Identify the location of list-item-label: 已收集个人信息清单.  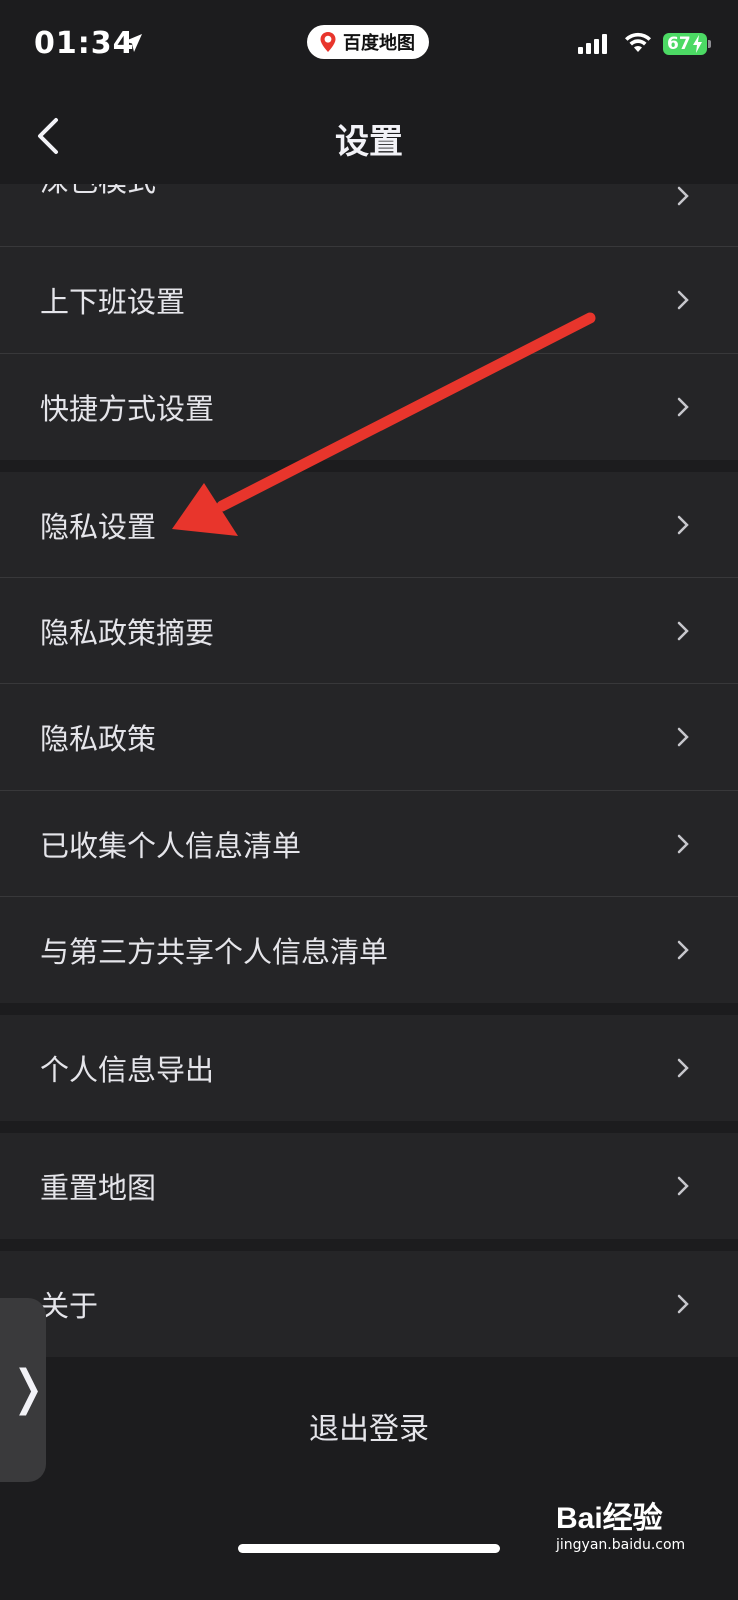
(171, 845).